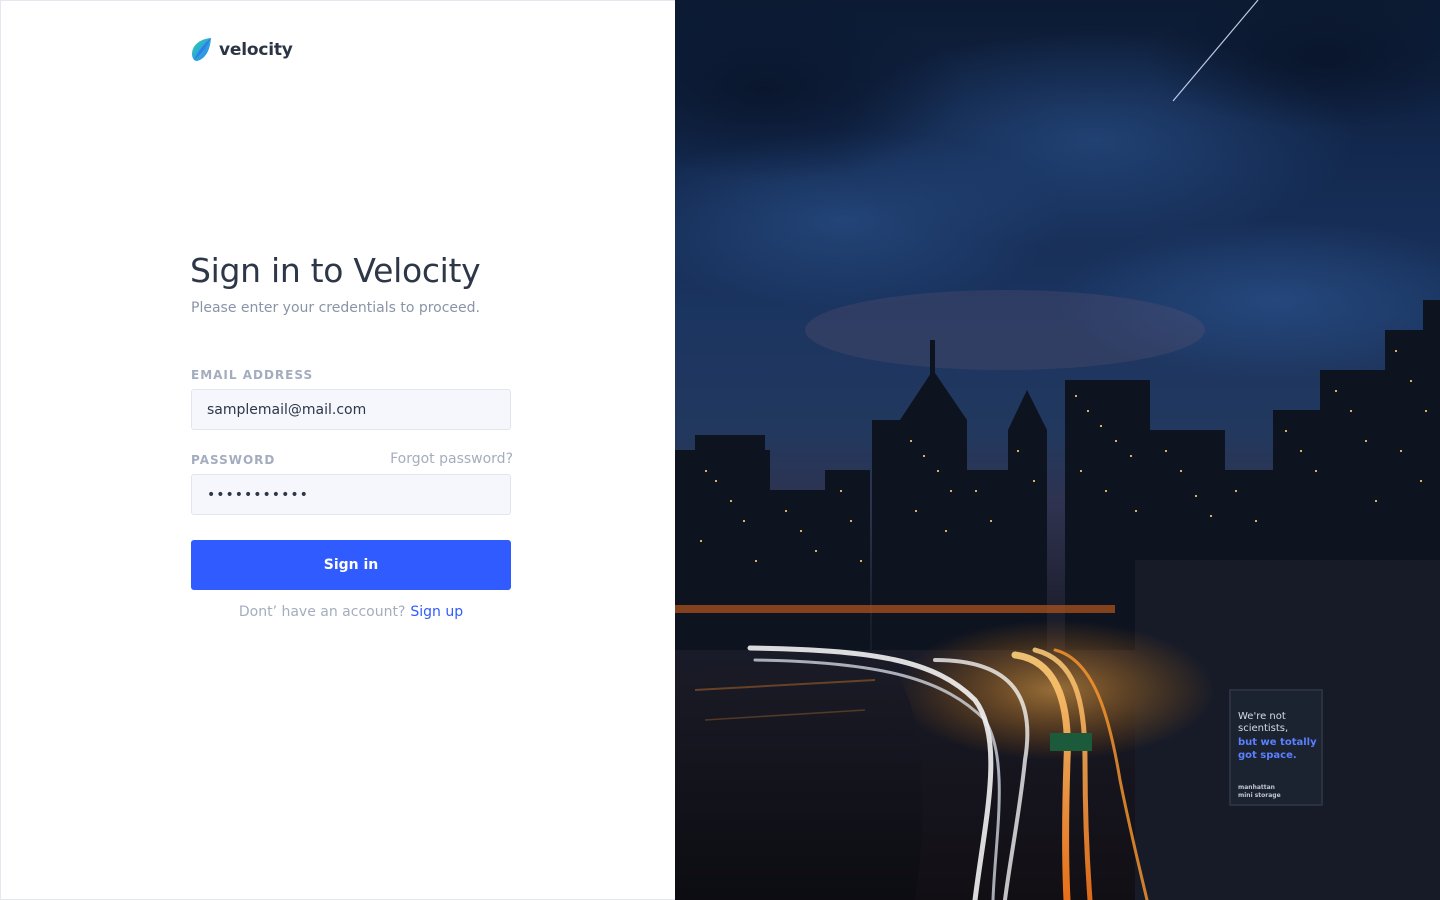  I want to click on password-field, so click(351, 494).